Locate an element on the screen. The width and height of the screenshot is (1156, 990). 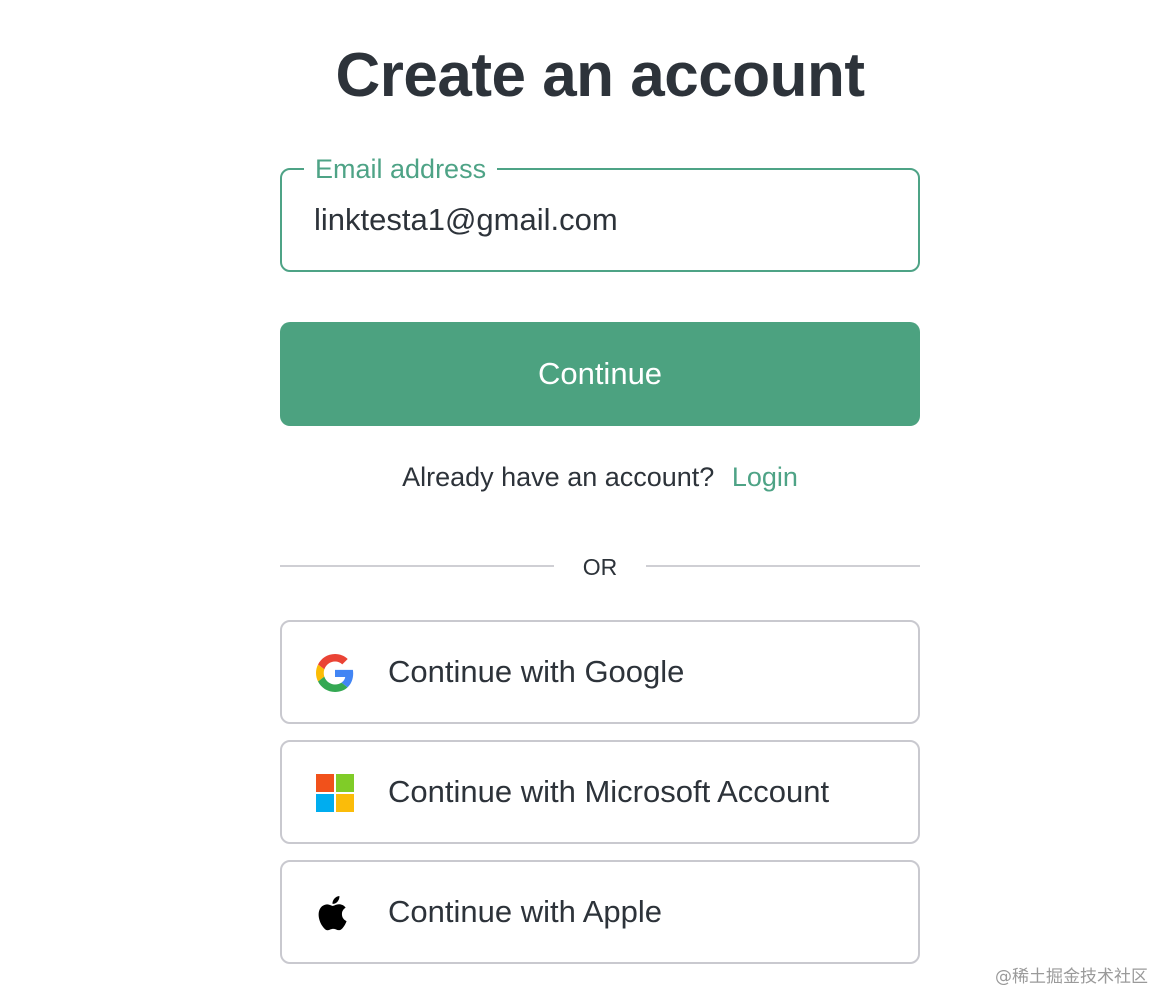
continue-with-google-button: Continue with Google is located at coordinates (600, 672).